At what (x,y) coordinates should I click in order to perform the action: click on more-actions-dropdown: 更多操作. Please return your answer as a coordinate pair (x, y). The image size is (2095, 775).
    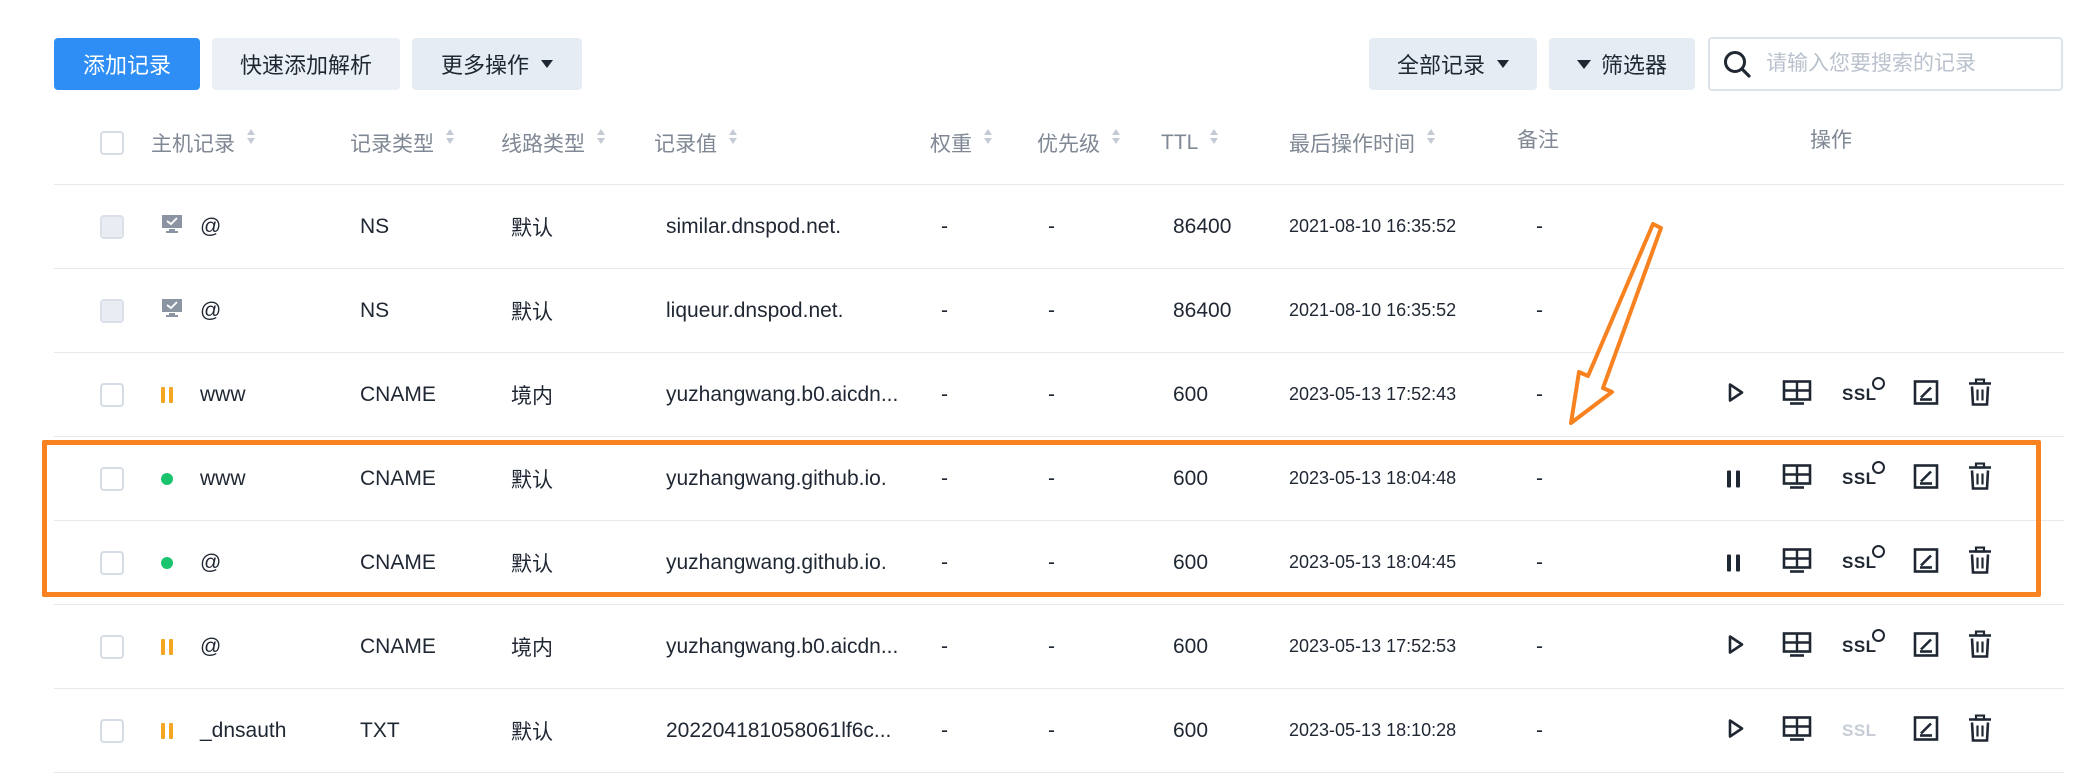
    Looking at the image, I should click on (497, 64).